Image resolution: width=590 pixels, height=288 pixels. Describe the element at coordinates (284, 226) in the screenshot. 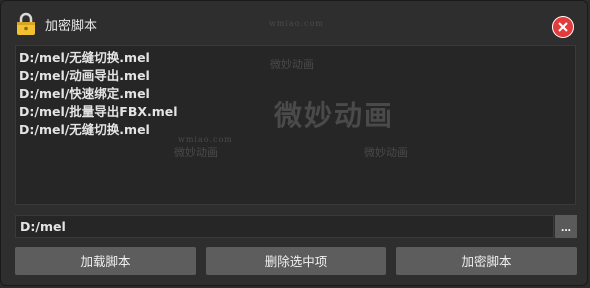

I see `path-field` at that location.